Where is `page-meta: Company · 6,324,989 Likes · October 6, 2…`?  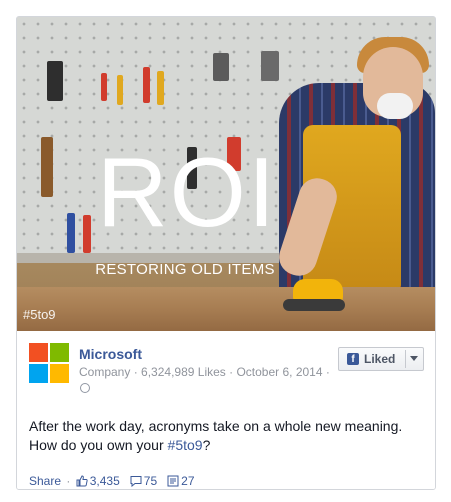
page-meta: Company · 6,324,989 Likes · October 6, 2… is located at coordinates (204, 372).